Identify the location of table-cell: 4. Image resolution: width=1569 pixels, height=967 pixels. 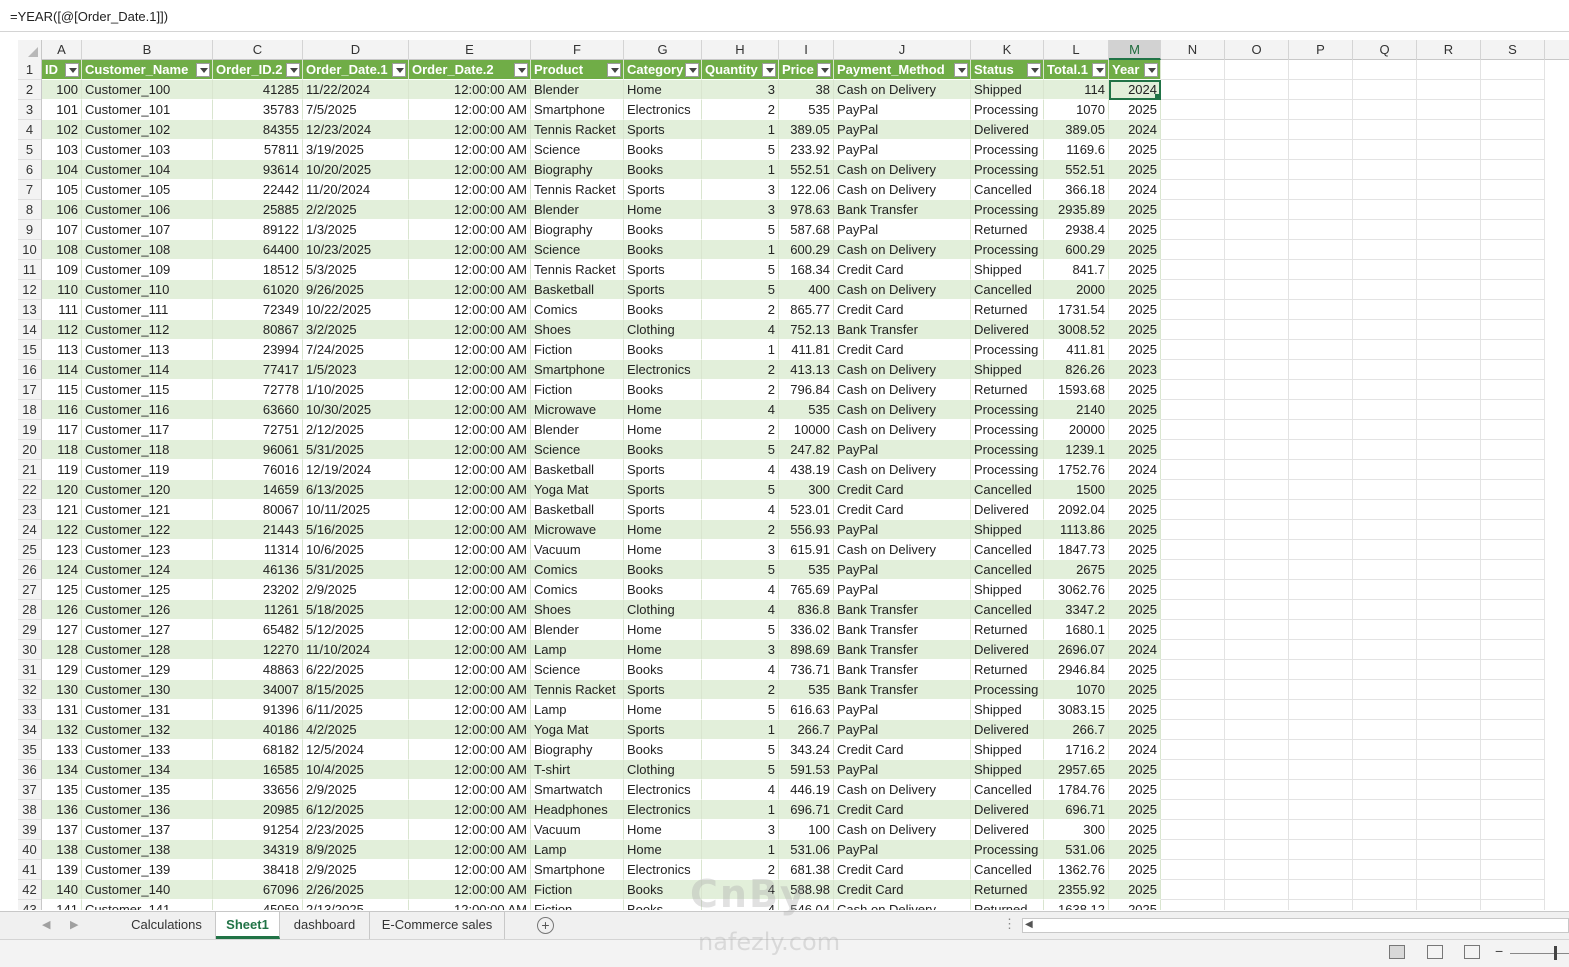
(740, 670).